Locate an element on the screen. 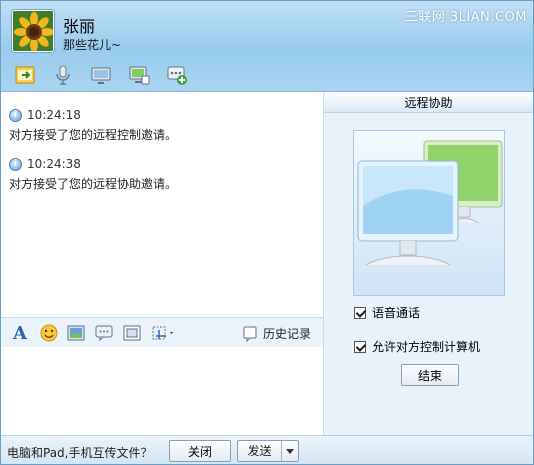 This screenshot has width=534, height=465. send-options-dropdown is located at coordinates (290, 451).